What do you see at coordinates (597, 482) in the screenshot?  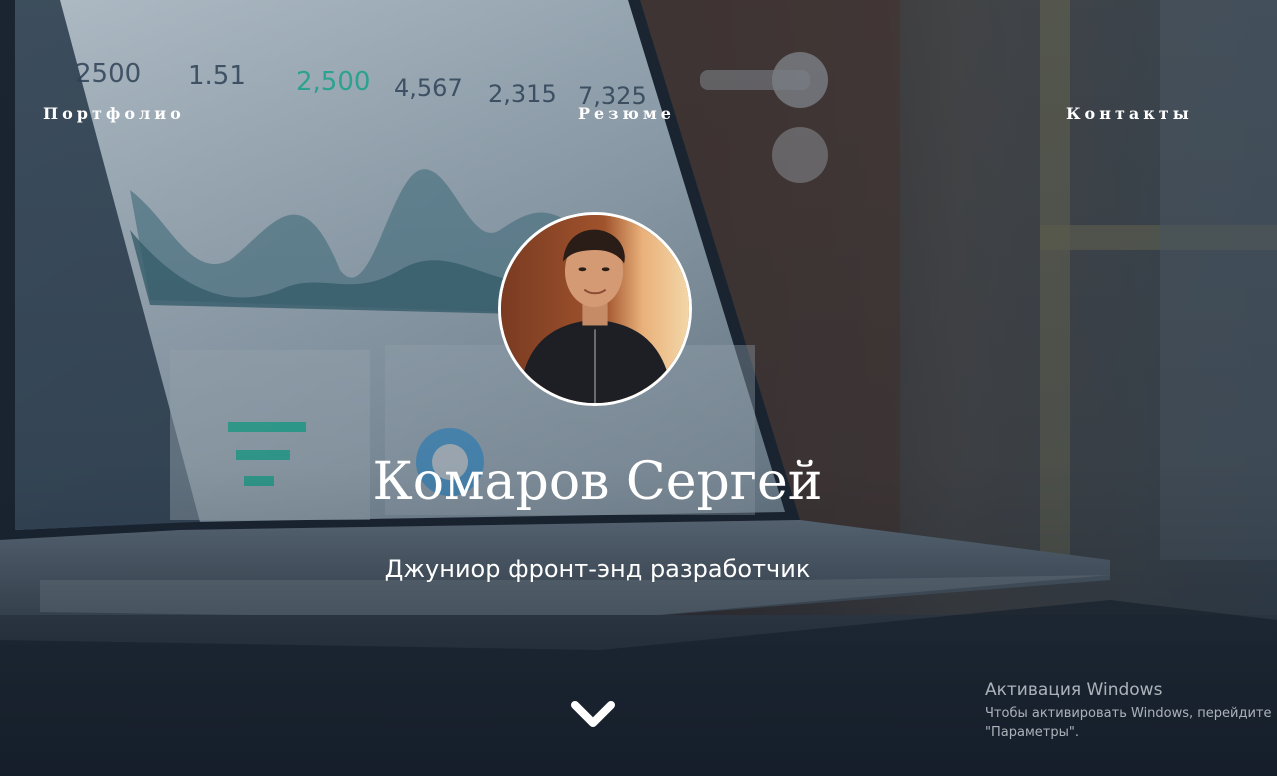 I see `page-title: Комаров Сергей` at bounding box center [597, 482].